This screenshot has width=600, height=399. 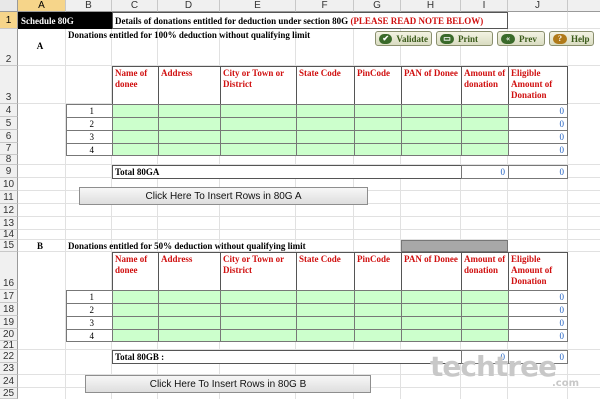 I want to click on total-80ga-amount: 0, so click(x=485, y=172).